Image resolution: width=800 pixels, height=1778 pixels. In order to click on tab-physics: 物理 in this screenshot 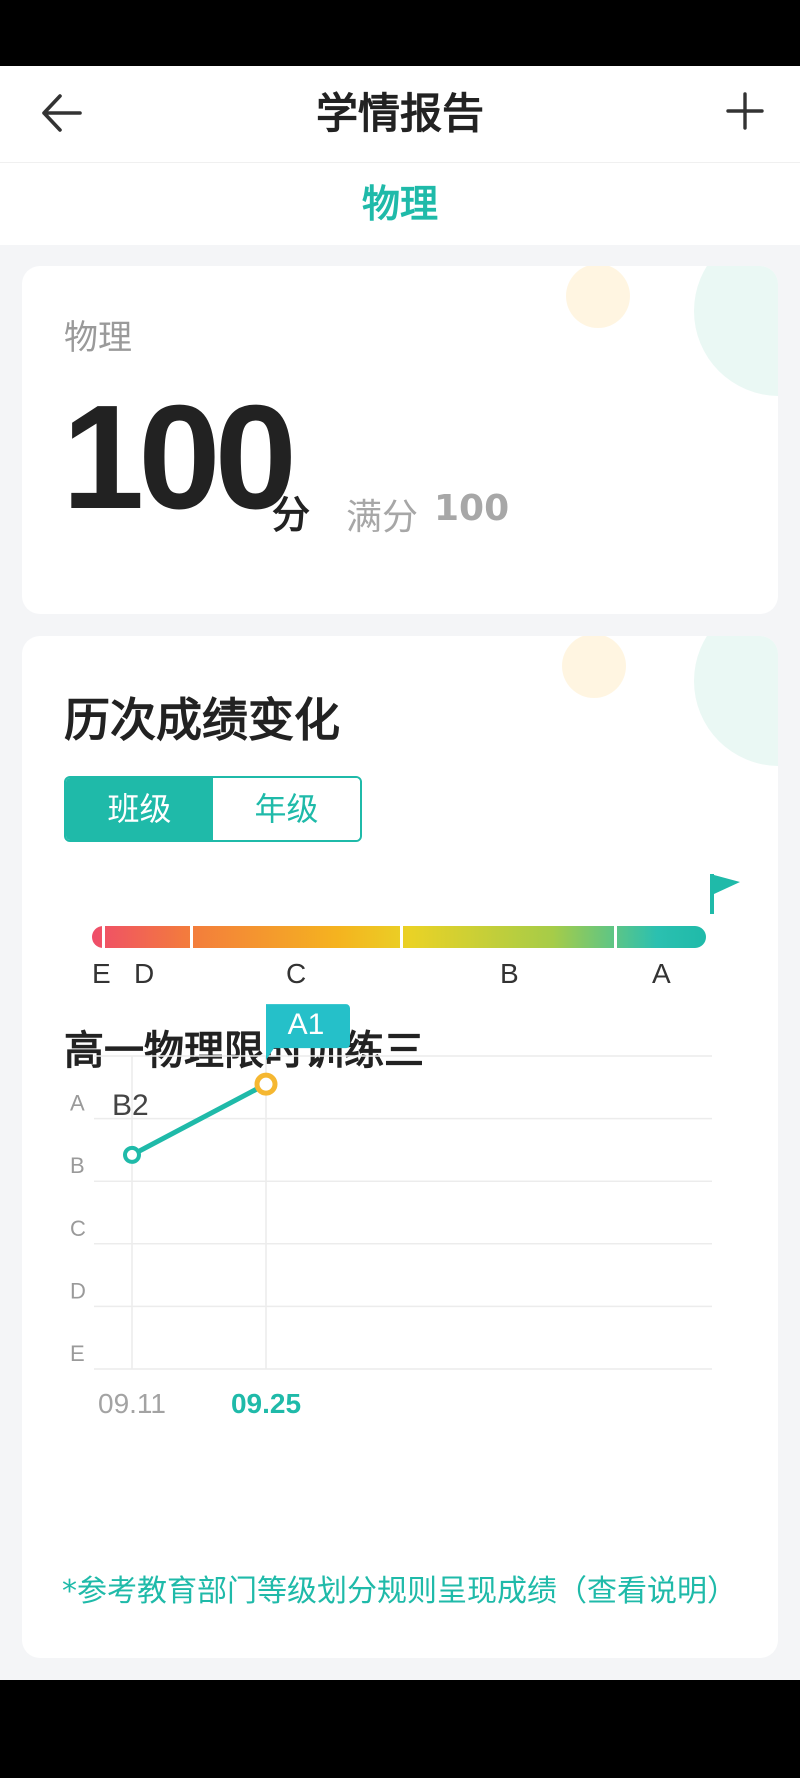, I will do `click(400, 204)`.